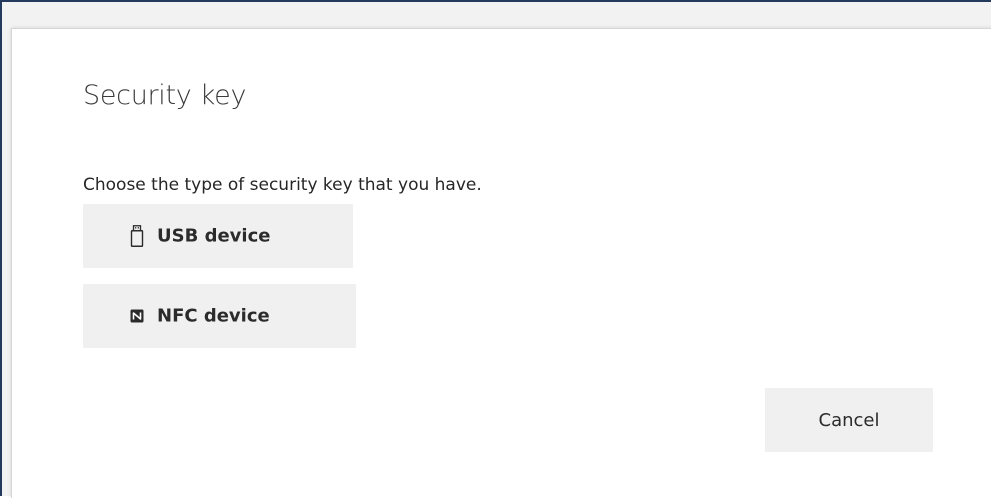  What do you see at coordinates (137, 236) in the screenshot?
I see `usb-drive-icon` at bounding box center [137, 236].